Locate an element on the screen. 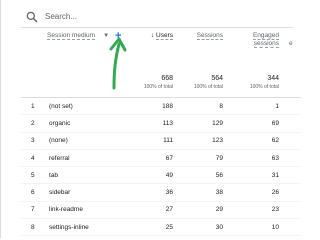  total-users-sub: 100% of total is located at coordinates (158, 87).